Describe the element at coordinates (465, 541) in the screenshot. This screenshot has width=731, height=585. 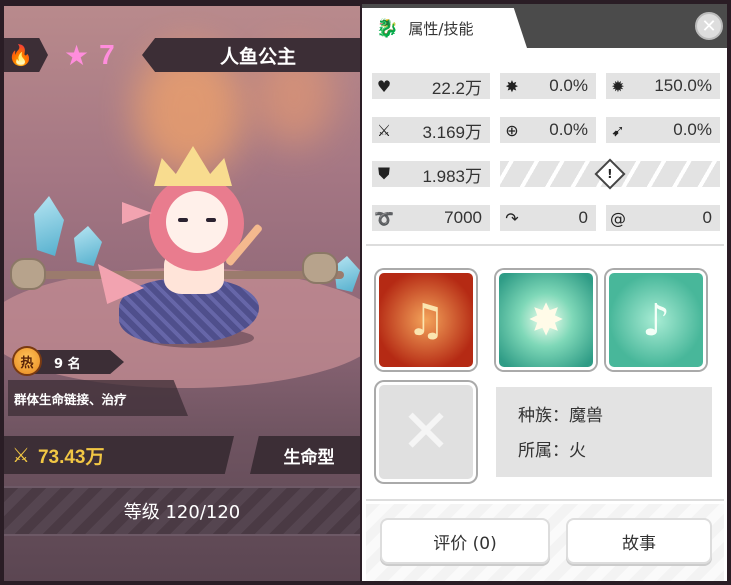
I see `review-button: 评价 (0)` at that location.